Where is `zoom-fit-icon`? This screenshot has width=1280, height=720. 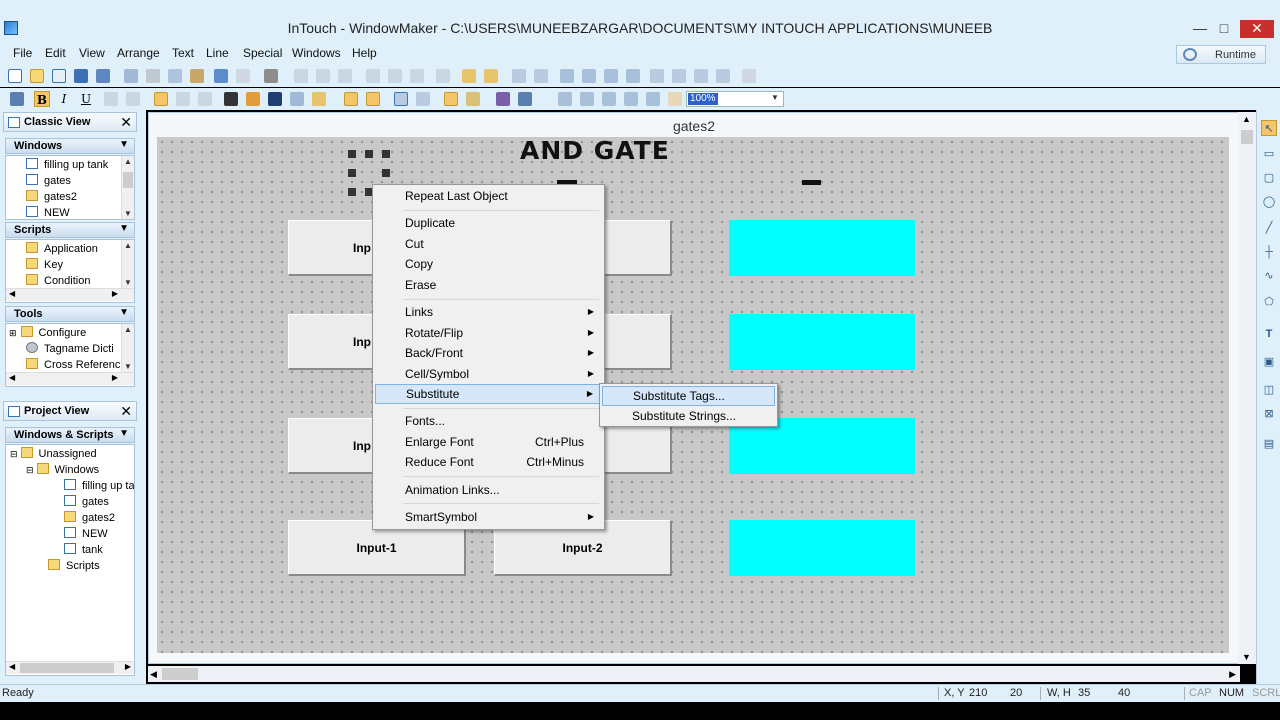 zoom-fit-icon is located at coordinates (609, 99).